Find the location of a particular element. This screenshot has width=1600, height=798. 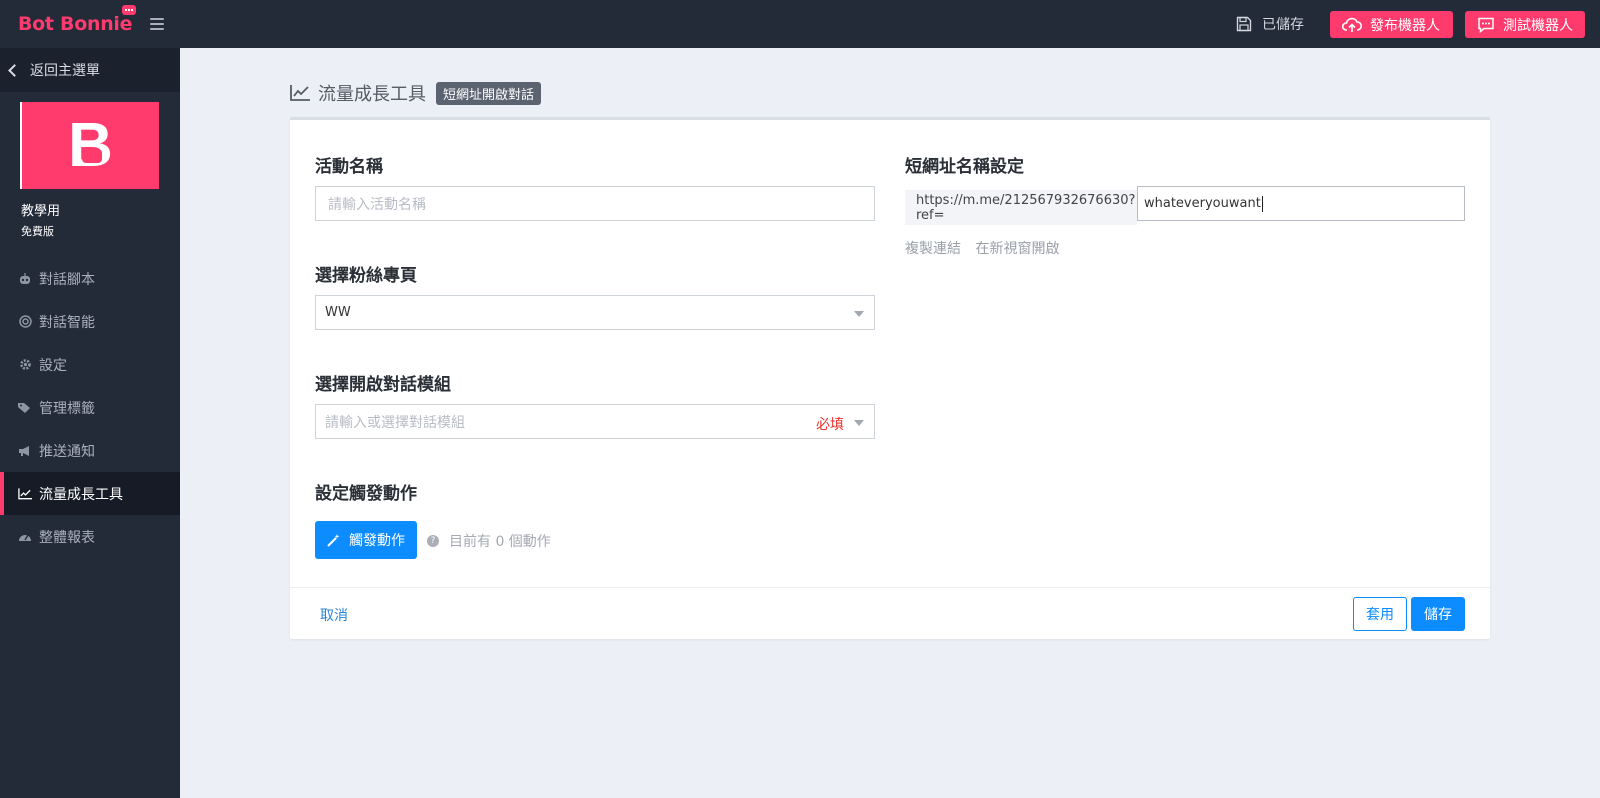

campaign-name-label: 活動名稱 is located at coordinates (349, 167).